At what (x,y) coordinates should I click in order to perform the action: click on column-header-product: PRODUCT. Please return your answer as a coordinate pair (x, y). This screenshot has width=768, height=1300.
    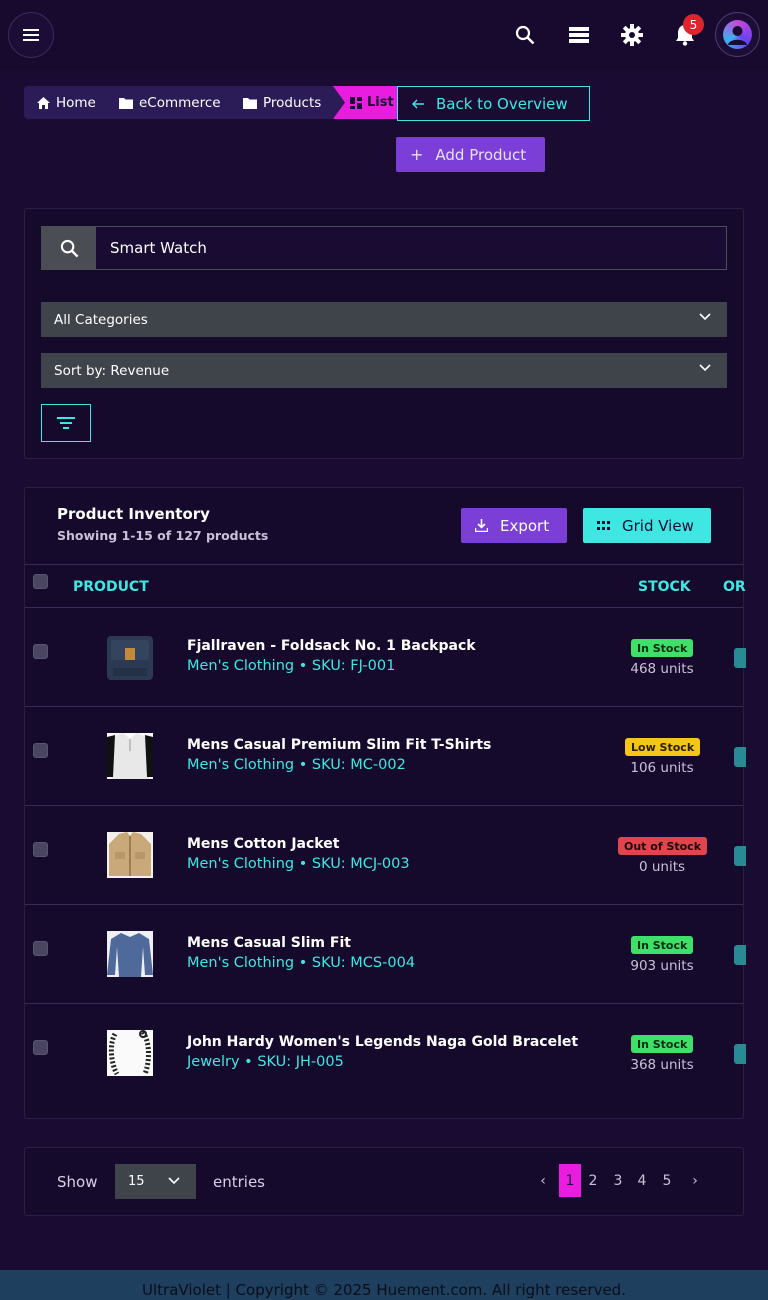
    Looking at the image, I should click on (111, 587).